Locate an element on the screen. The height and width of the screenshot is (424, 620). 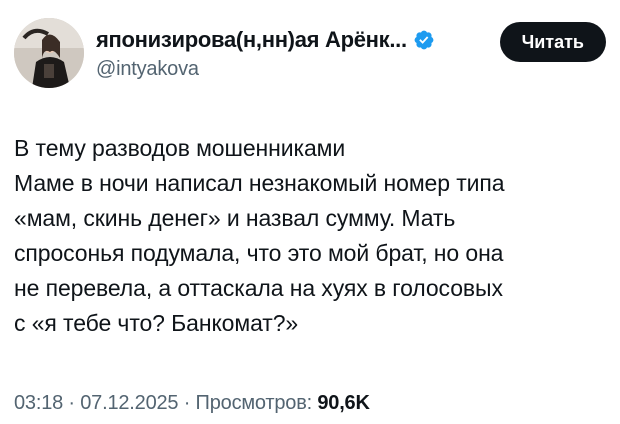
tweet-text-line: «мам, скинь денег» и назвал сумму. Мать is located at coordinates (235, 218).